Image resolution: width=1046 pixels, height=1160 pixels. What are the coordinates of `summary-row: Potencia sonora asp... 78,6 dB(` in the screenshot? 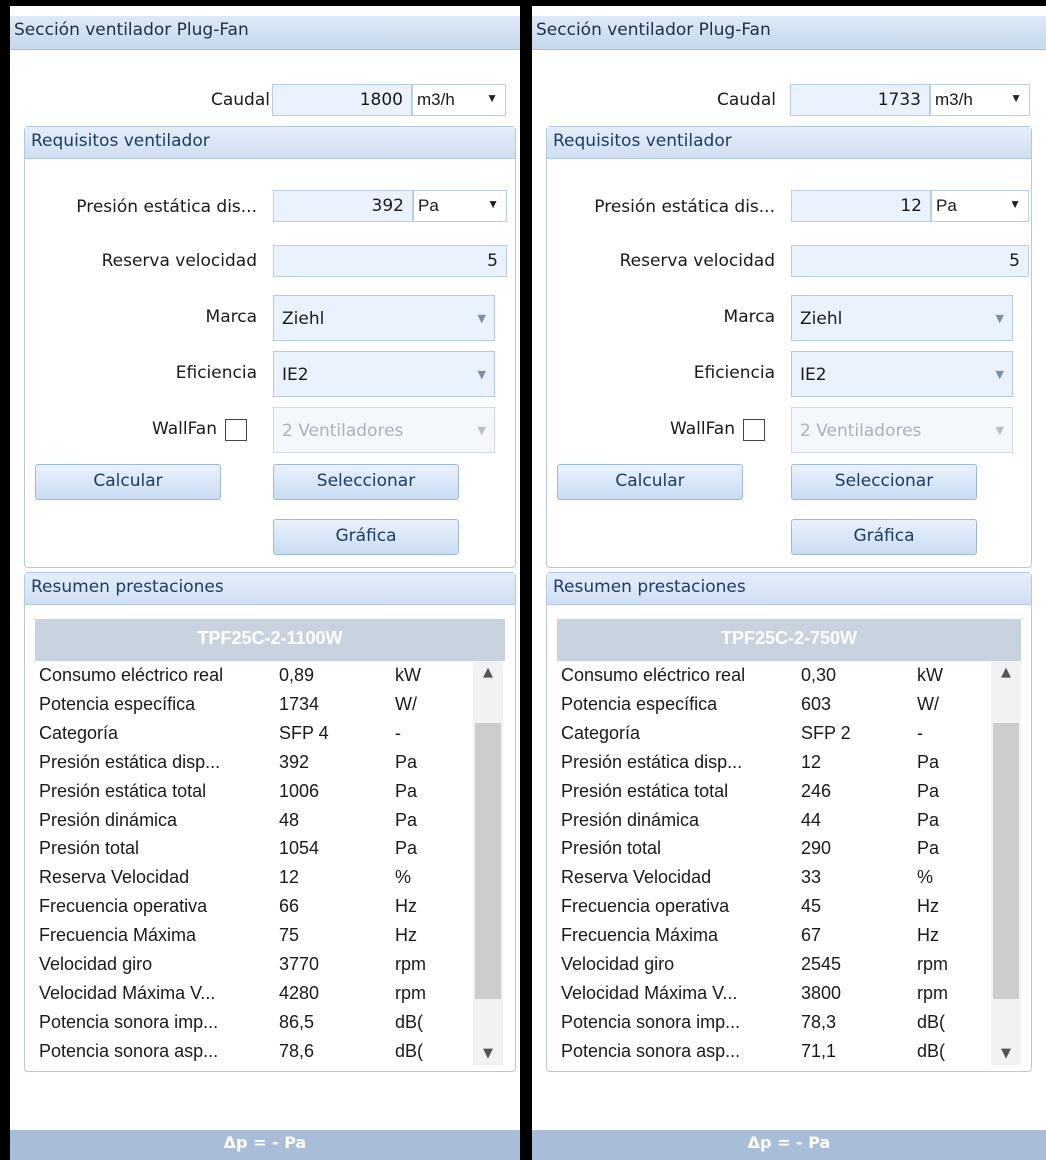 It's located at (254, 1056).